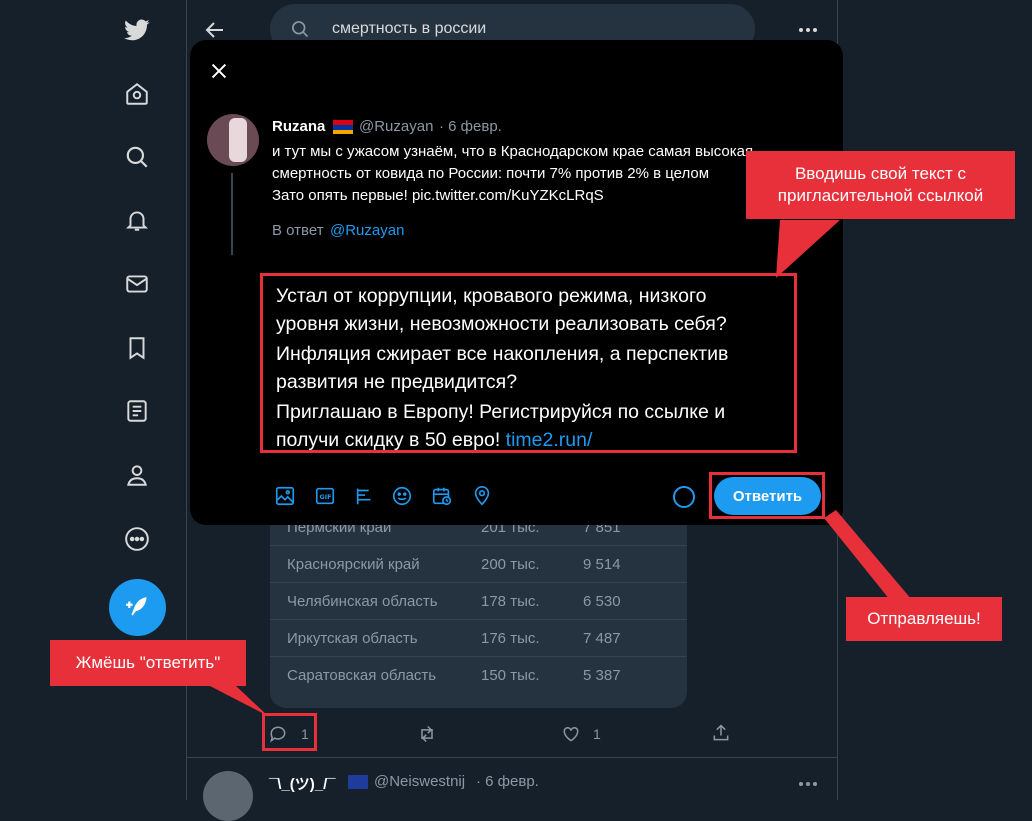 The image size is (1032, 821). What do you see at coordinates (148, 663) in the screenshot?
I see `reply-callout: Жмёшь "ответить"` at bounding box center [148, 663].